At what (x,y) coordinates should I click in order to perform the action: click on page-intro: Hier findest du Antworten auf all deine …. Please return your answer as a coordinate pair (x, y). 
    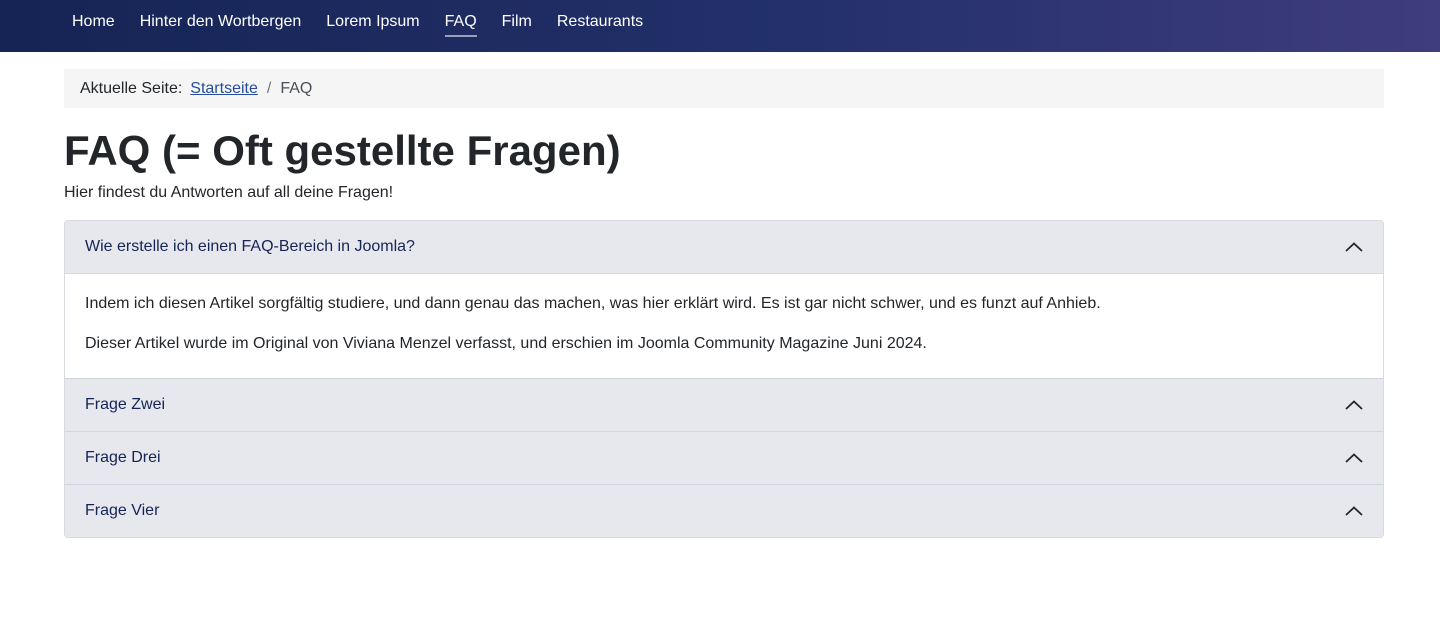
    Looking at the image, I should click on (229, 192).